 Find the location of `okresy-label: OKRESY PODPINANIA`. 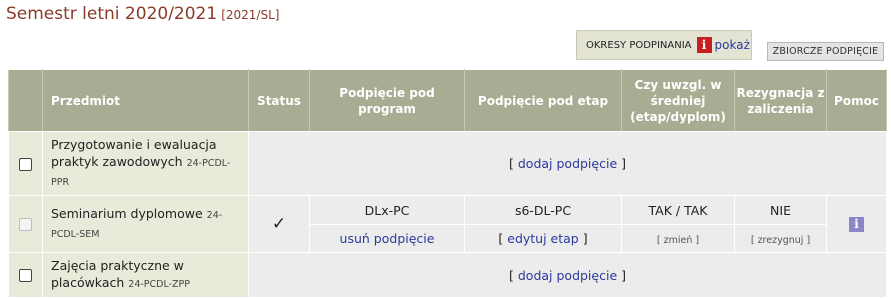

okresy-label: OKRESY PODPINANIA is located at coordinates (639, 45).